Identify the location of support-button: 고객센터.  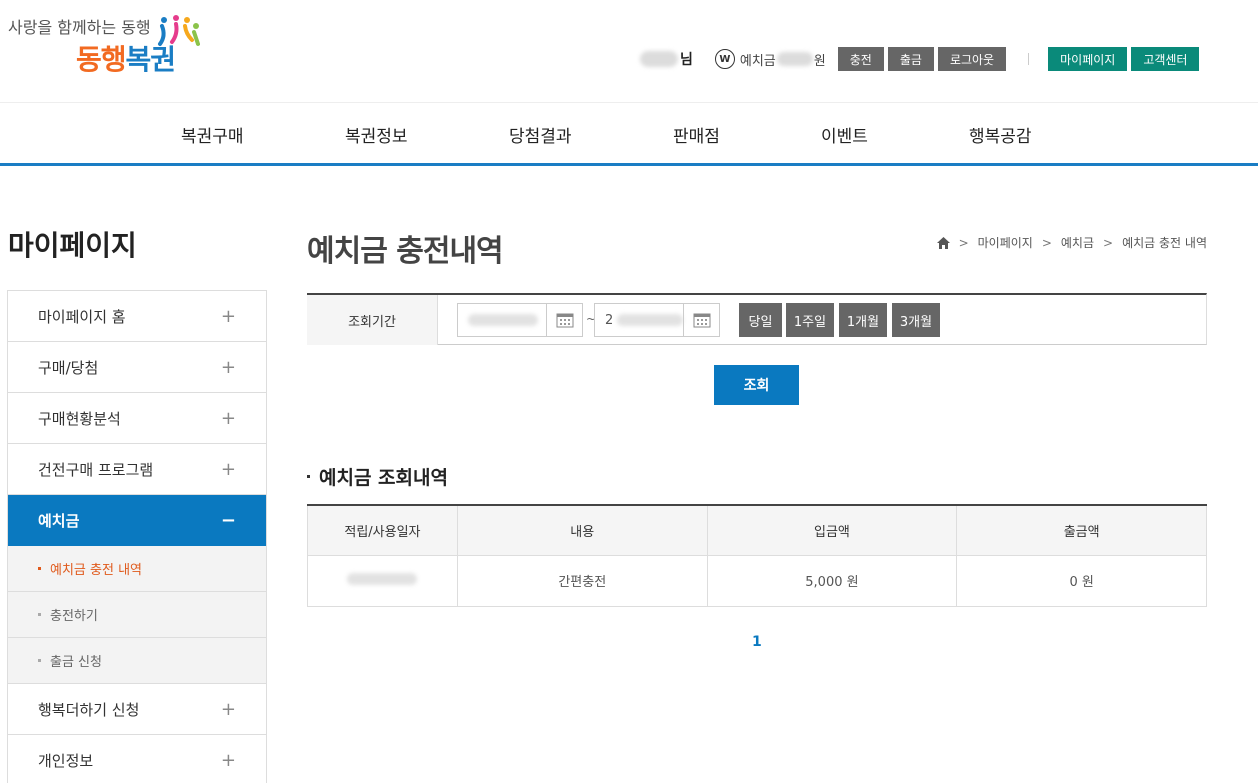
(1165, 59).